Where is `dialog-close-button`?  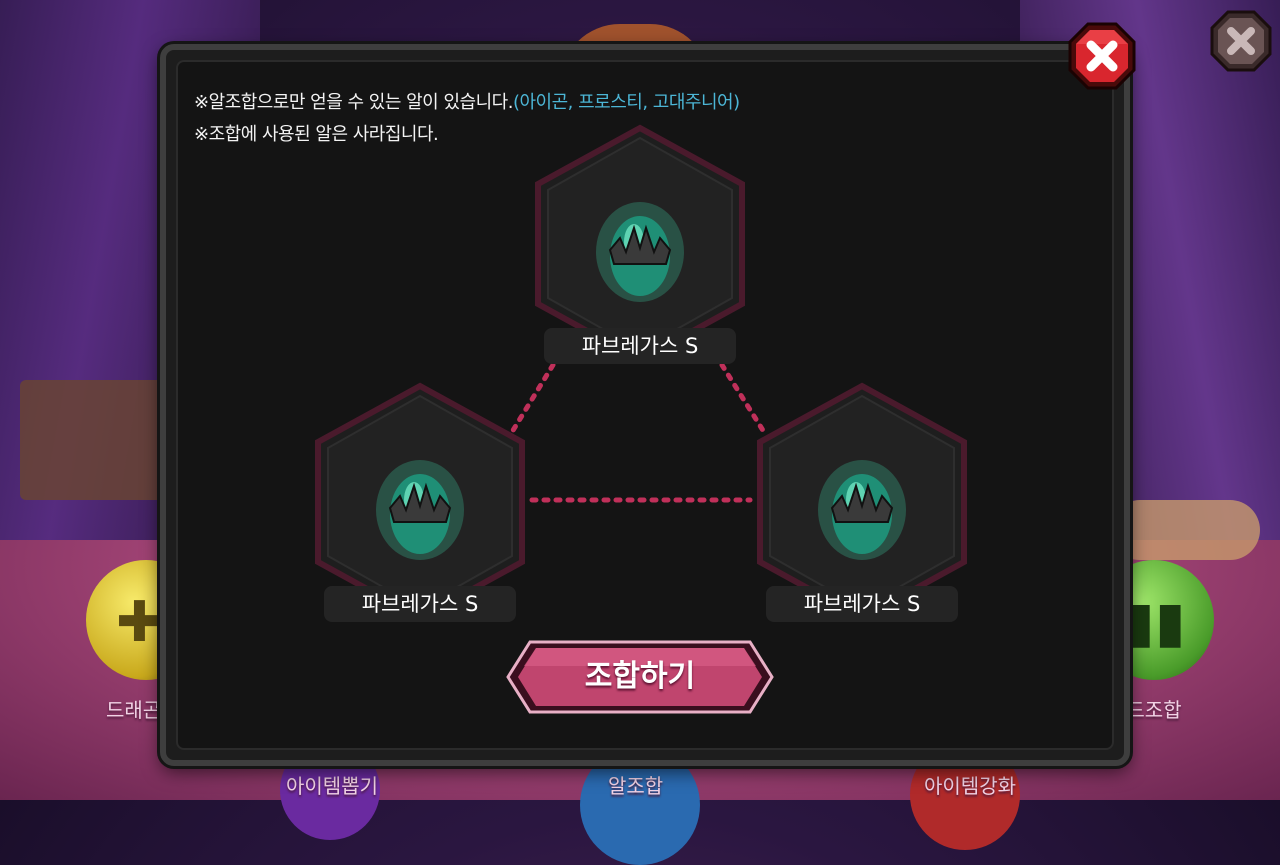 dialog-close-button is located at coordinates (1102, 56).